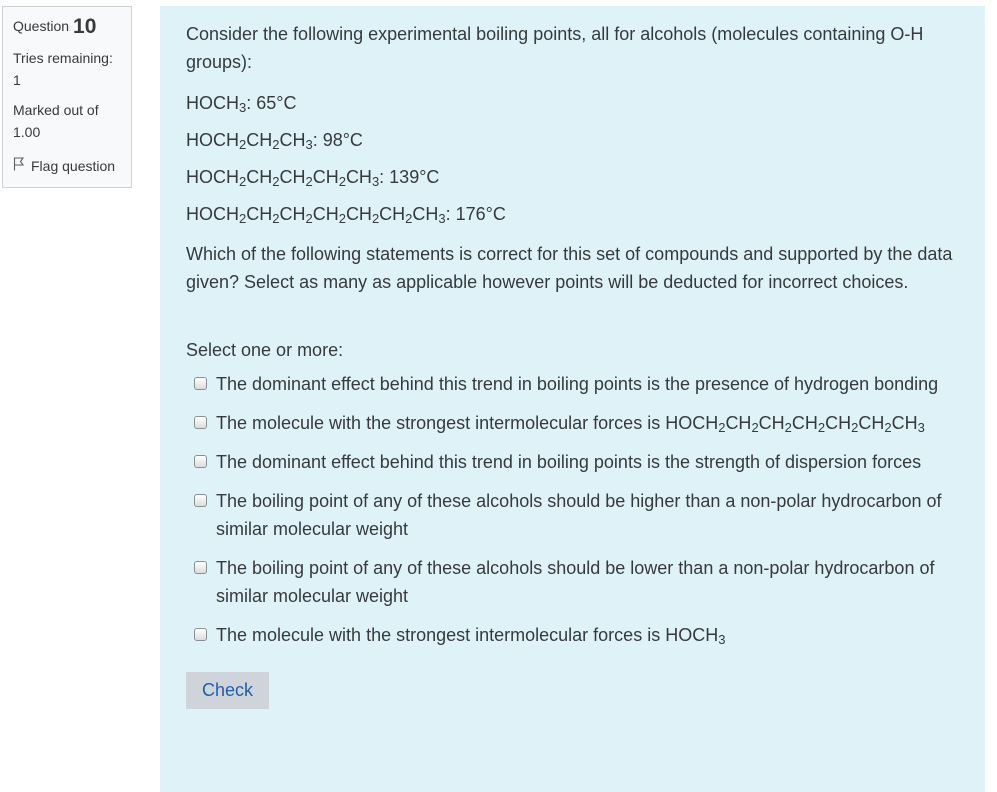 This screenshot has width=997, height=792. Describe the element at coordinates (572, 178) in the screenshot. I see `boiling-point-entry: HOCH2CH2CH2CH2CH3: 139°C` at that location.